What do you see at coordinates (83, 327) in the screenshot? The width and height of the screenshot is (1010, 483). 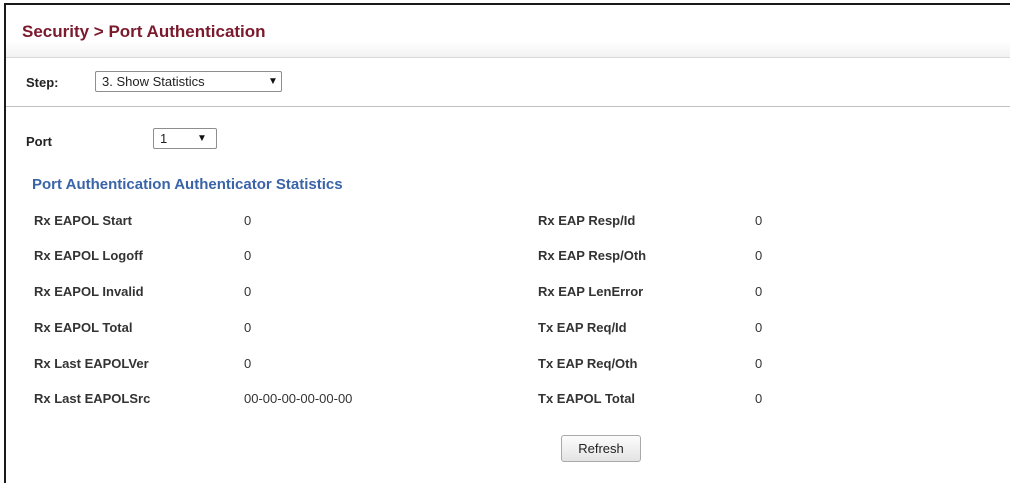 I see `stat-label-rx-eapol-total: Rx EAPOL Total` at bounding box center [83, 327].